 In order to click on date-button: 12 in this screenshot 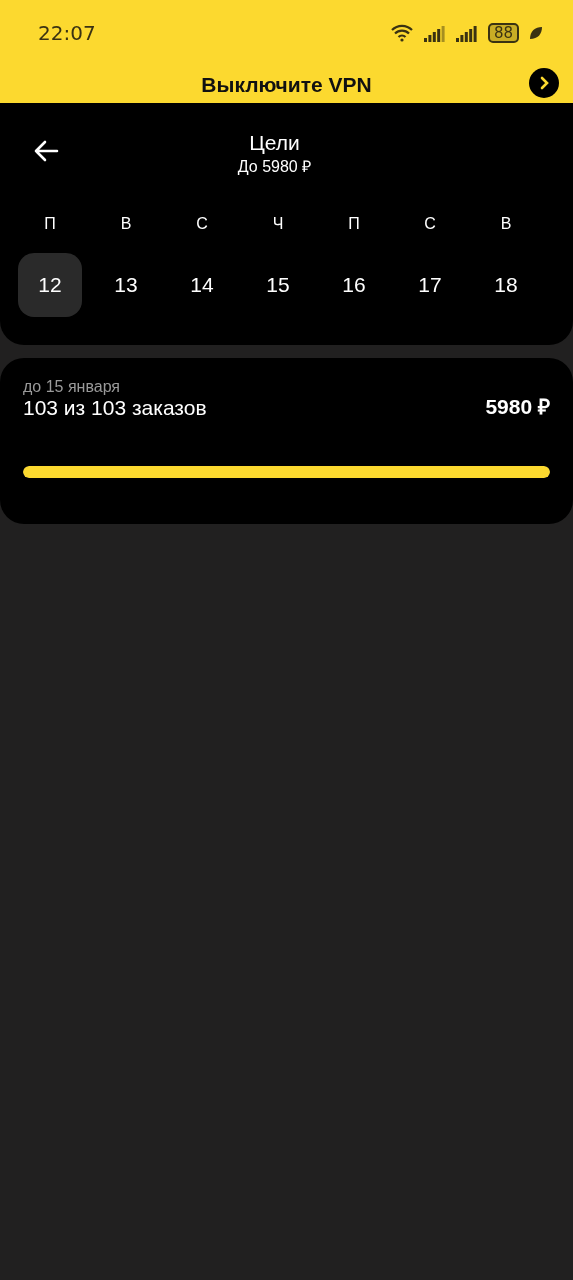, I will do `click(50, 285)`.